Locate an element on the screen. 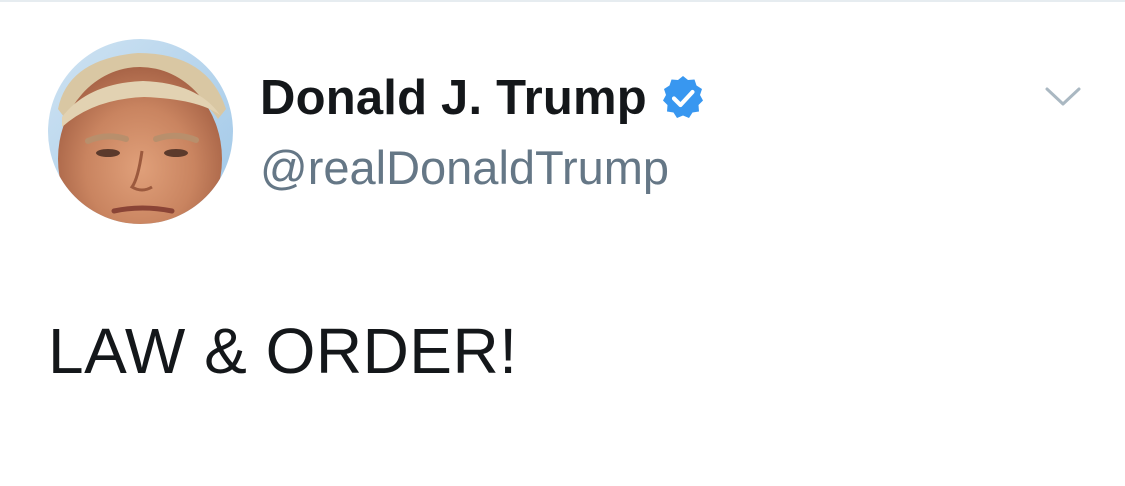 The image size is (1125, 486). avatar is located at coordinates (140, 131).